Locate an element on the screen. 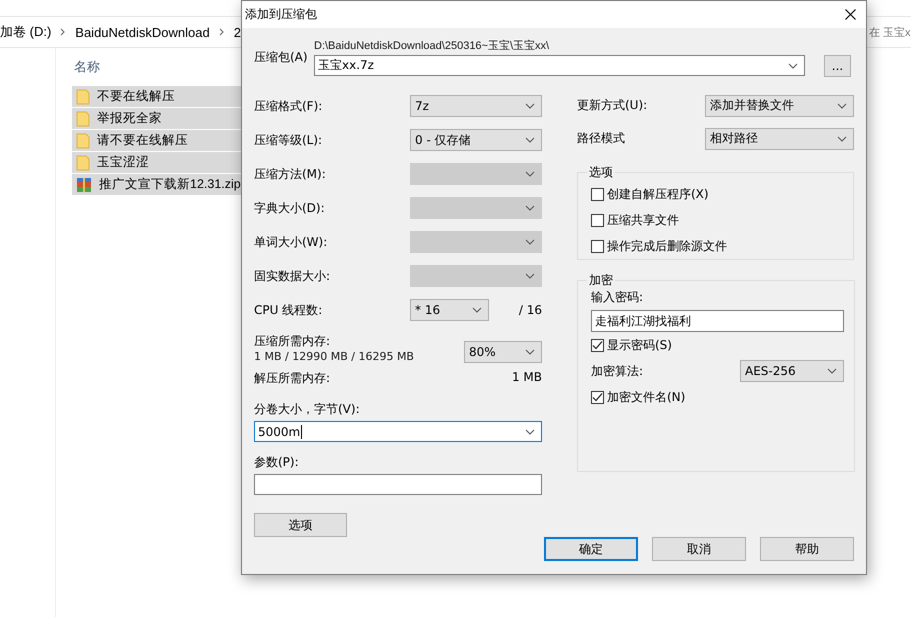 The width and height of the screenshot is (911, 617). field-label: 字典大小(D): is located at coordinates (290, 208).